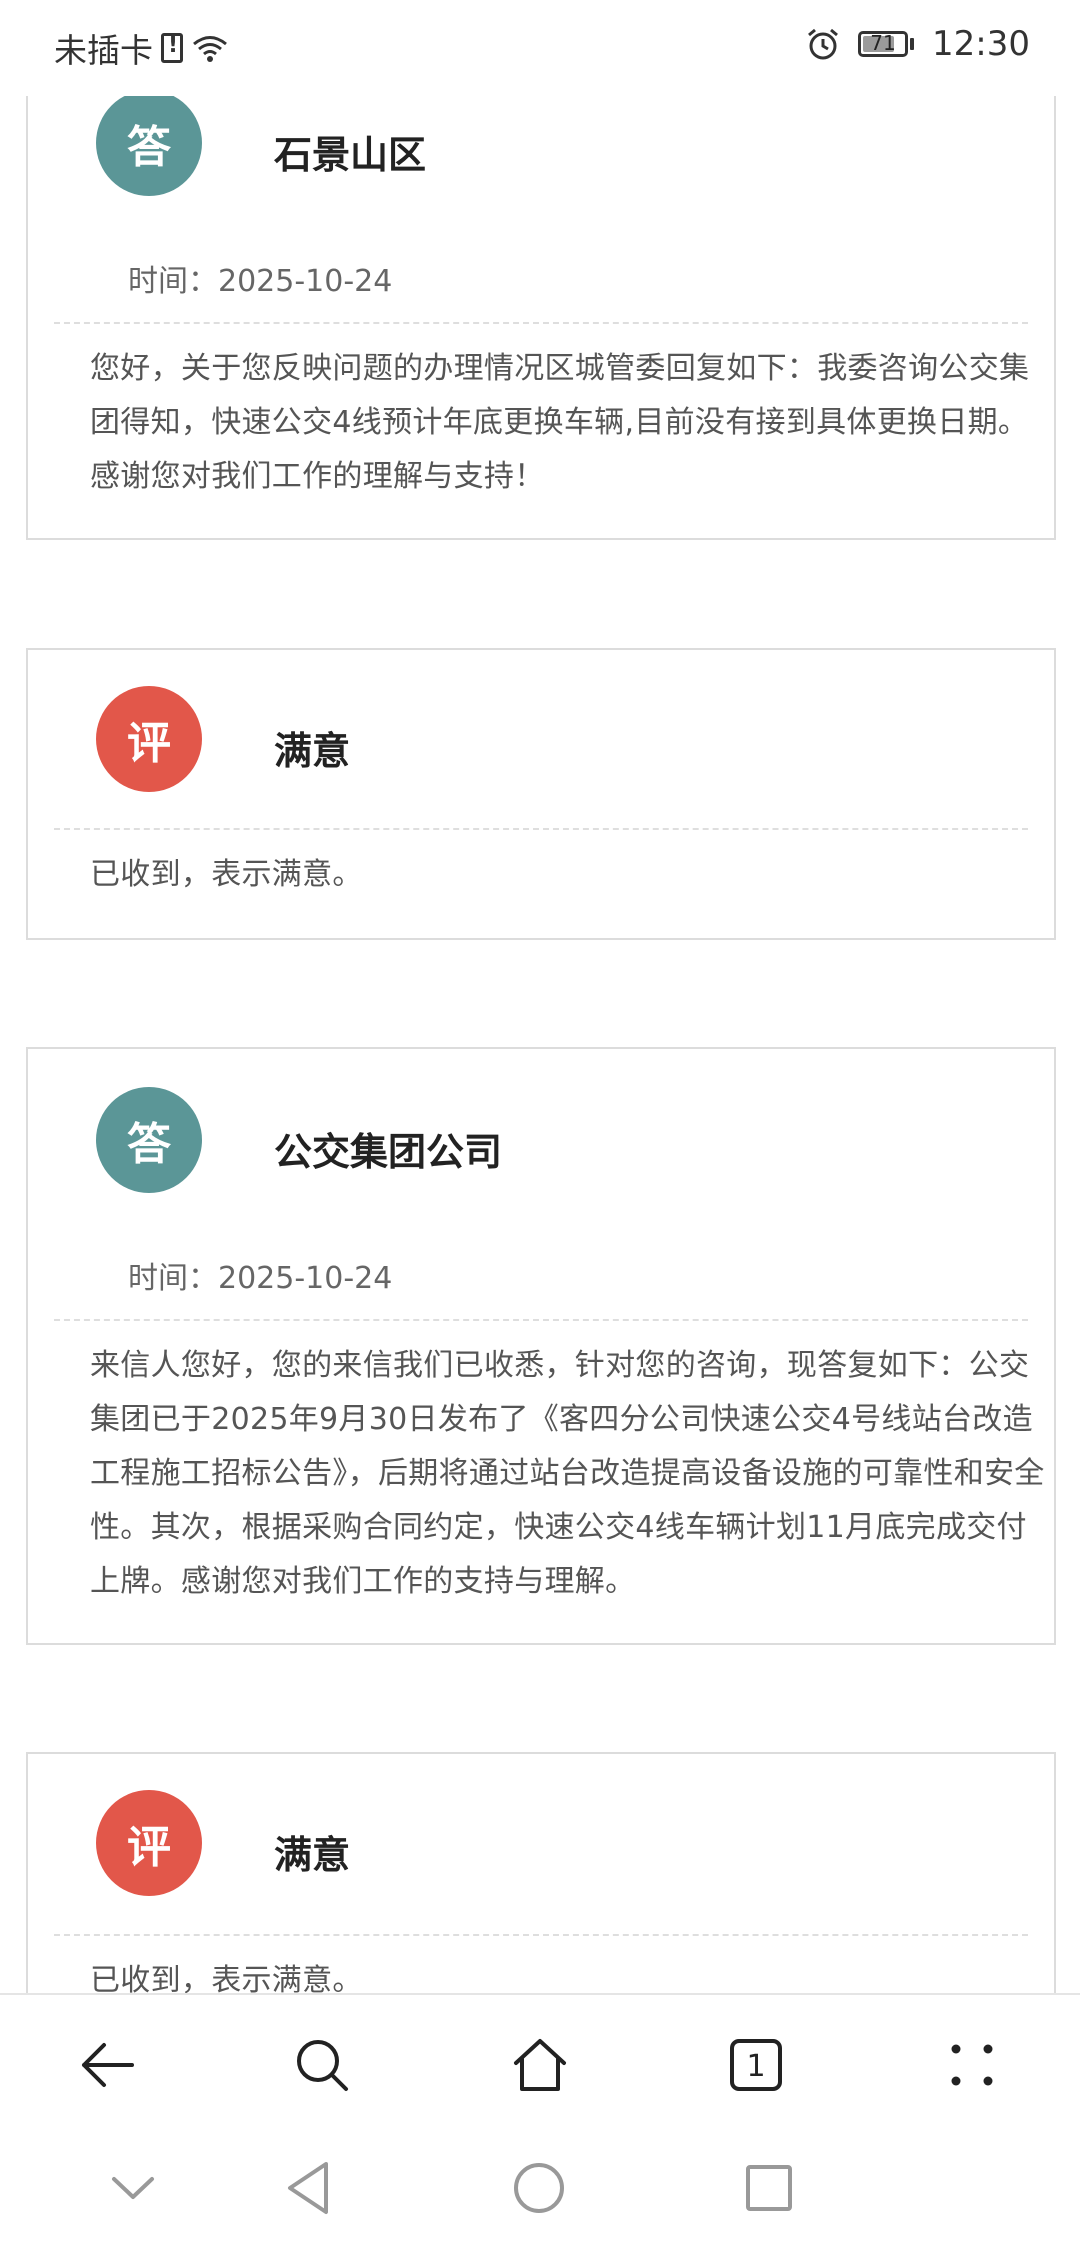 The width and height of the screenshot is (1080, 2244). I want to click on reply-department: 公交集团公司, so click(388, 1152).